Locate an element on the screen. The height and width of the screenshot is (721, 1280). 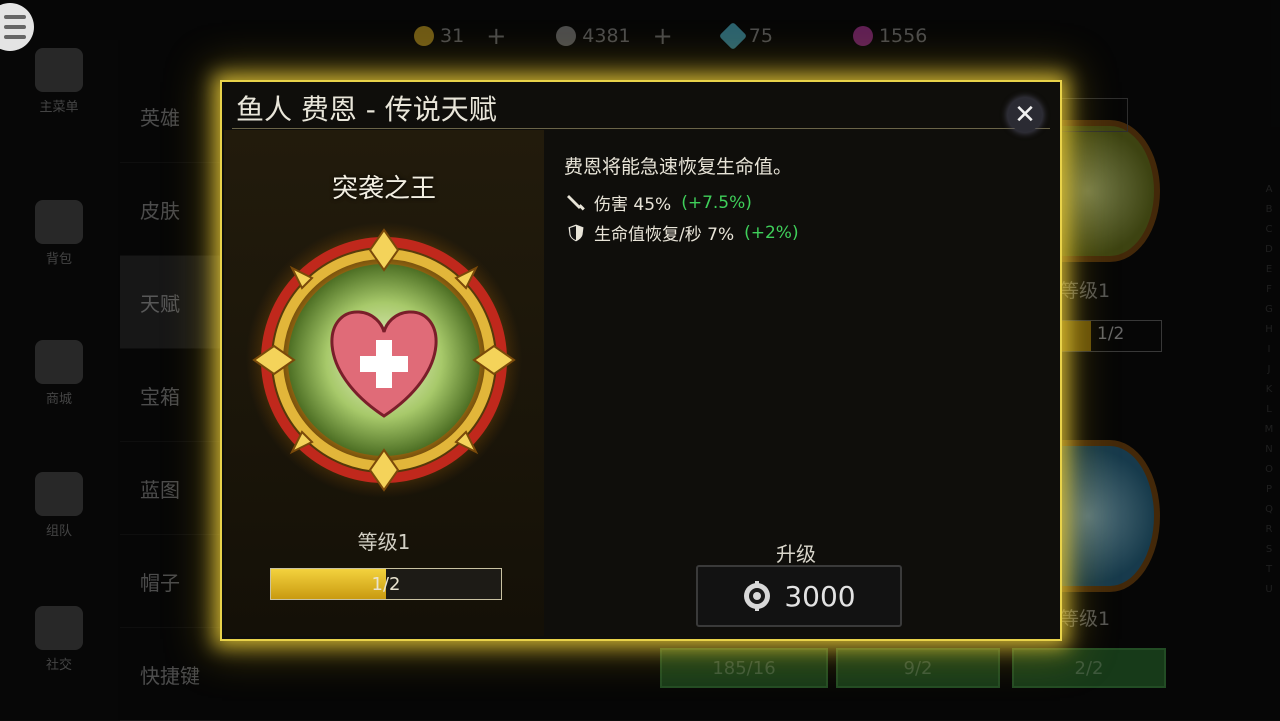
nav-label: 社交 is located at coordinates (58, 665).